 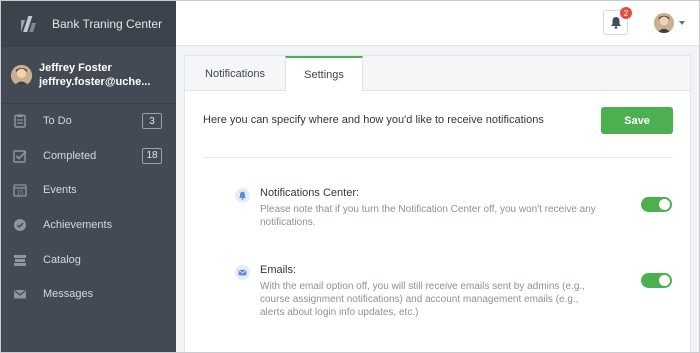 I want to click on avatar, so click(x=21, y=75).